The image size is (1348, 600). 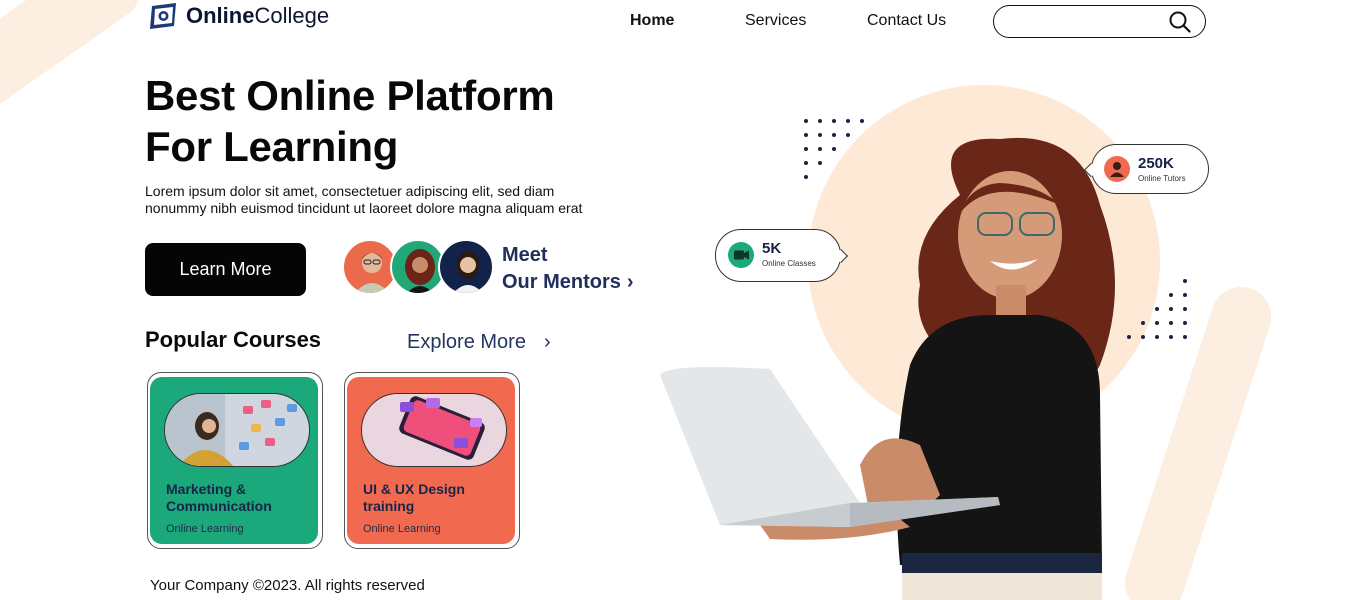 I want to click on course-title-line: Marketing &, so click(x=206, y=489).